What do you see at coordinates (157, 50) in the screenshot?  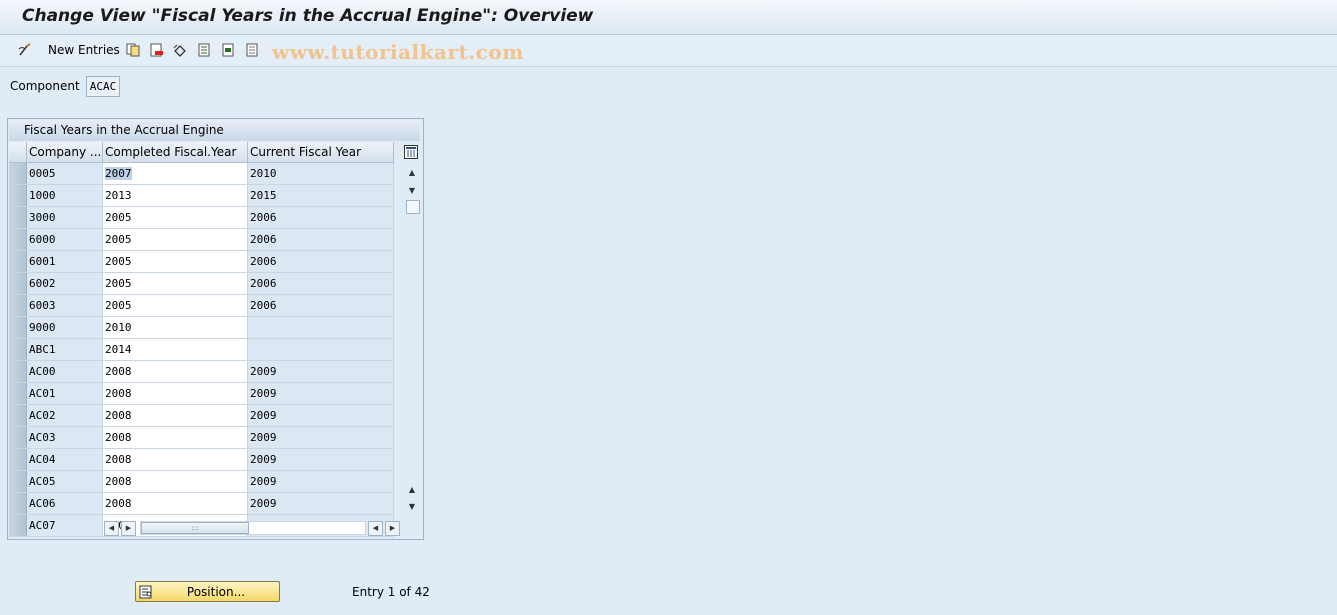 I see `delete-button` at bounding box center [157, 50].